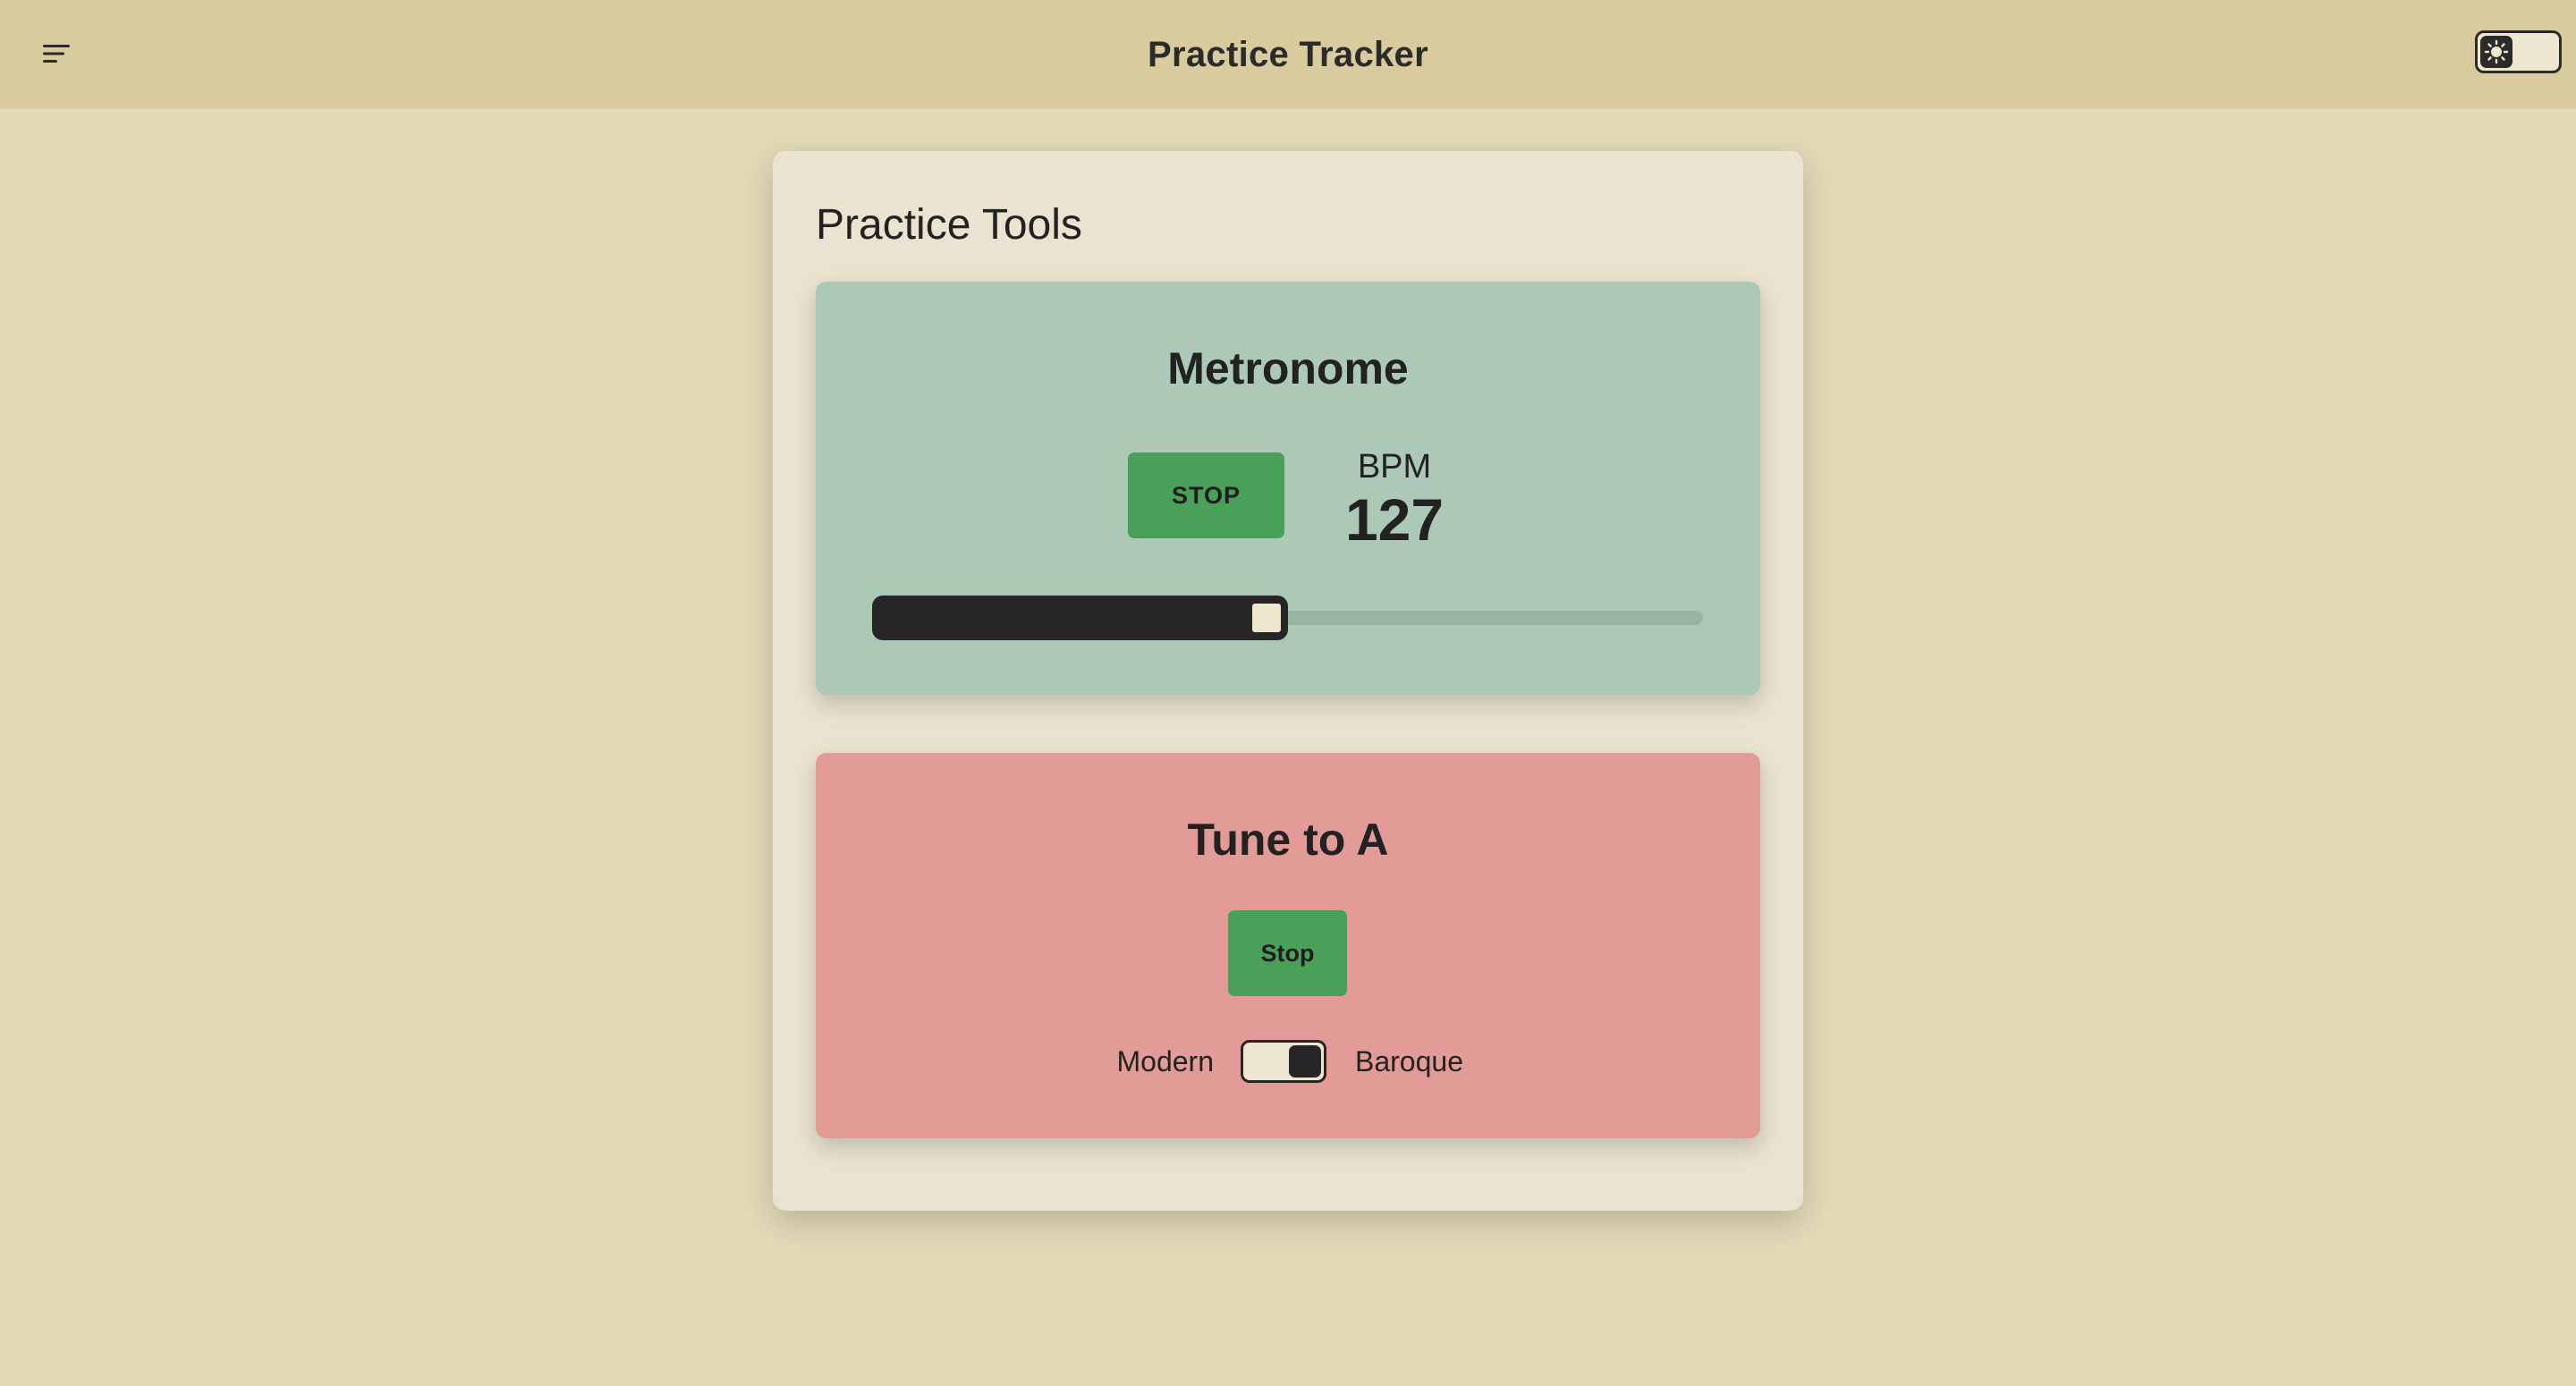  I want to click on theme-toggle-knob, so click(2496, 52).